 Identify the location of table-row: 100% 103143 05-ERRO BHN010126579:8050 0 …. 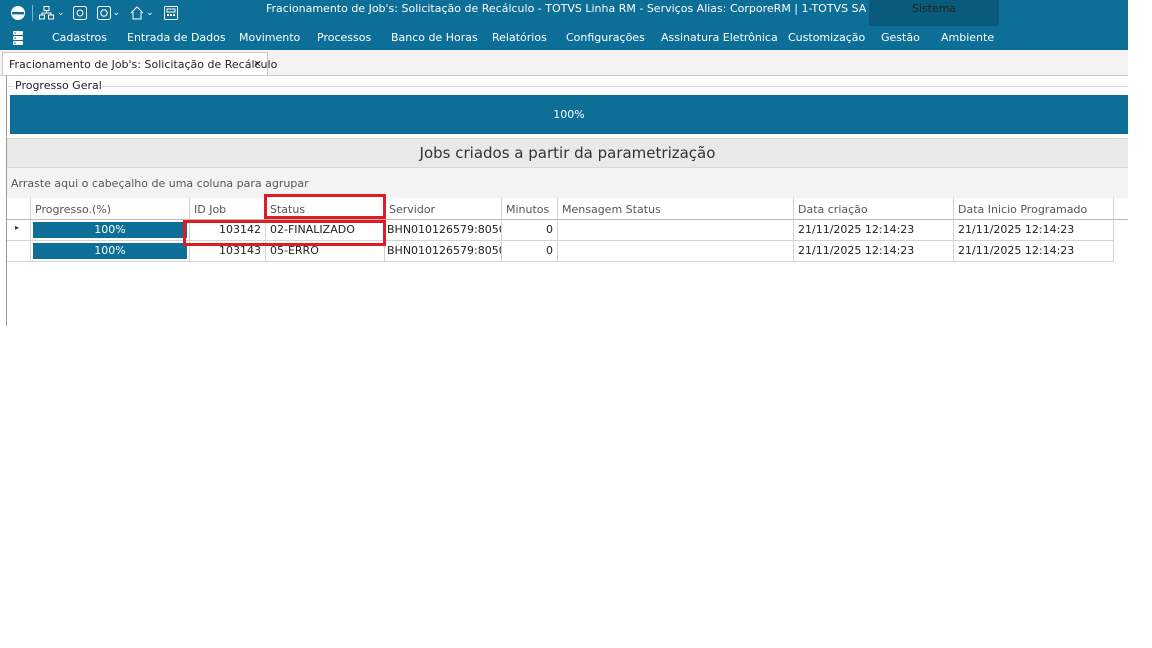
(560, 251).